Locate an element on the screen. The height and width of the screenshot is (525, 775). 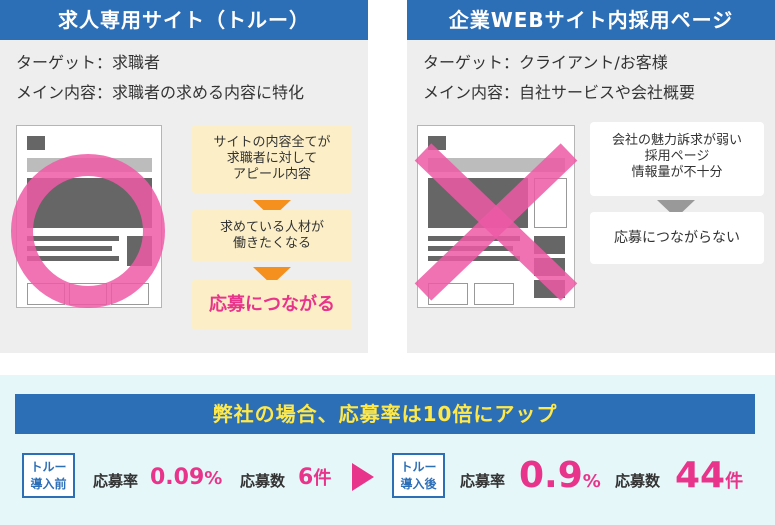
before-count-label: 応募数 is located at coordinates (263, 481).